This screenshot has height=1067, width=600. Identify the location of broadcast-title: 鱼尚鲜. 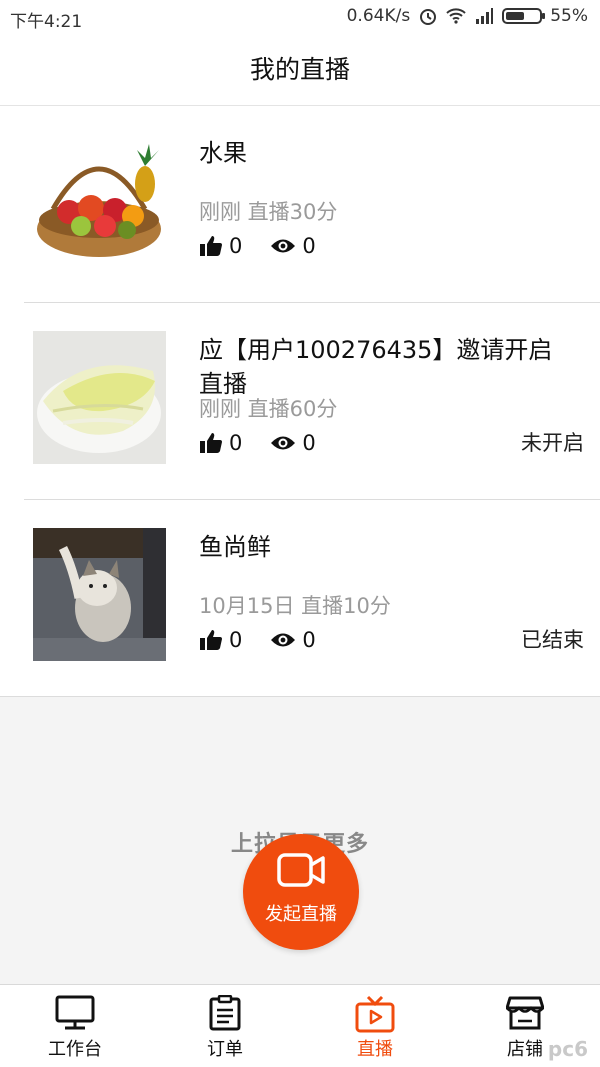
(235, 547).